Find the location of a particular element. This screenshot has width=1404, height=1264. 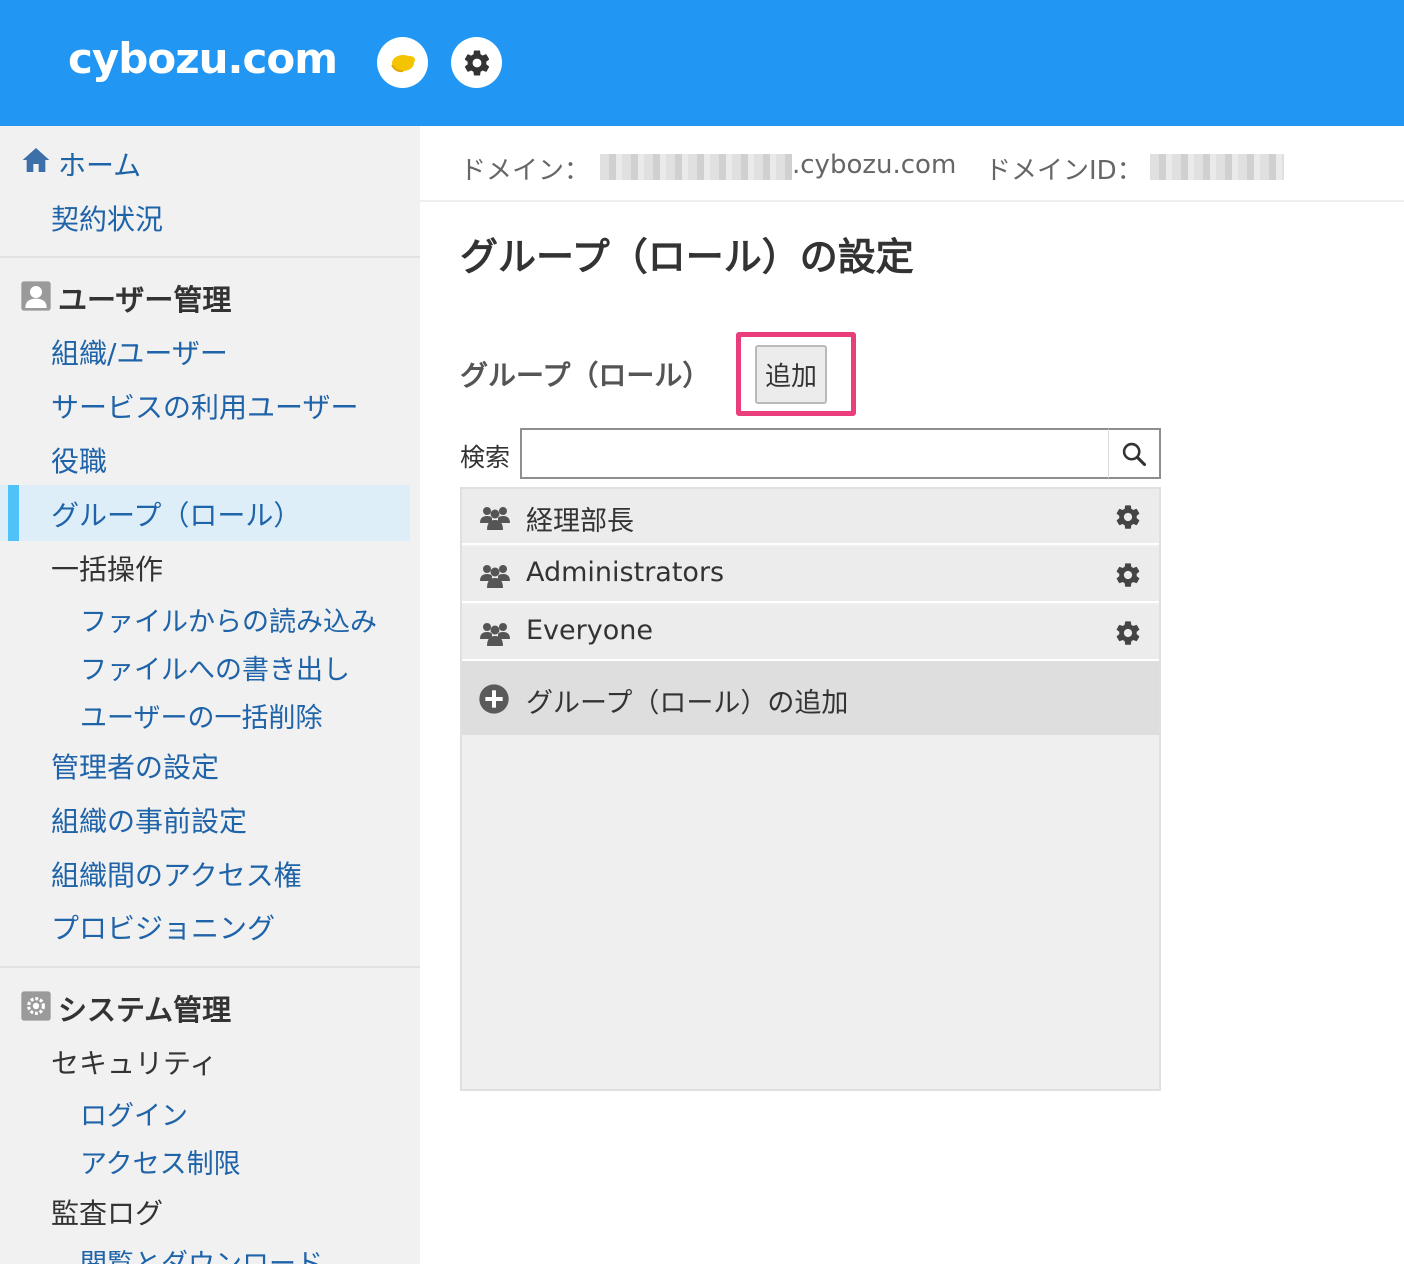

sidebar-section-user-management: ユーザー管理 is located at coordinates (145, 300).